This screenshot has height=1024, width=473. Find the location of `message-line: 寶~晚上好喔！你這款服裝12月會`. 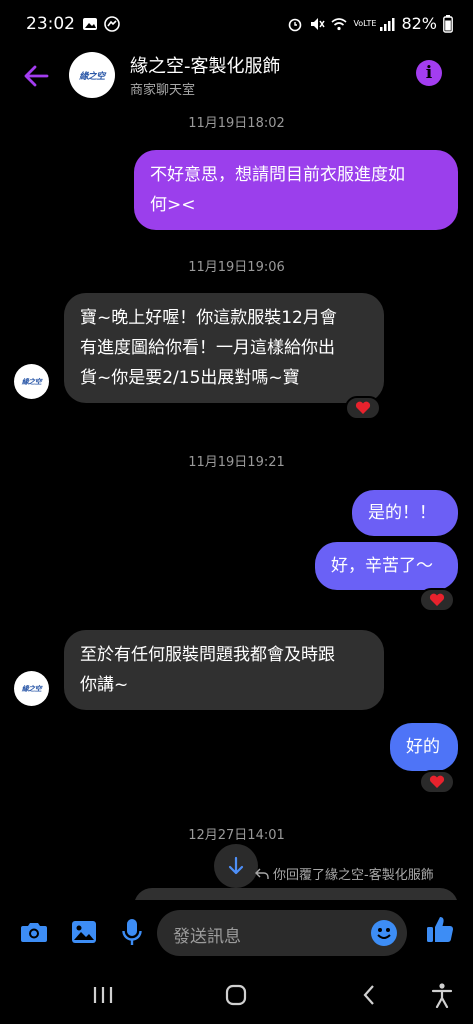

message-line: 寶~晚上好喔！你這款服裝12月會 is located at coordinates (208, 318).